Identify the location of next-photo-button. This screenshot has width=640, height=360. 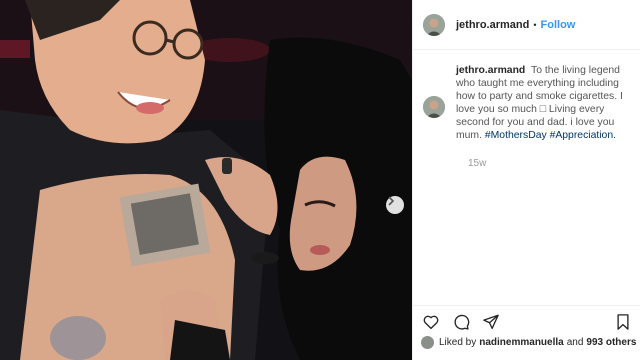
(395, 205).